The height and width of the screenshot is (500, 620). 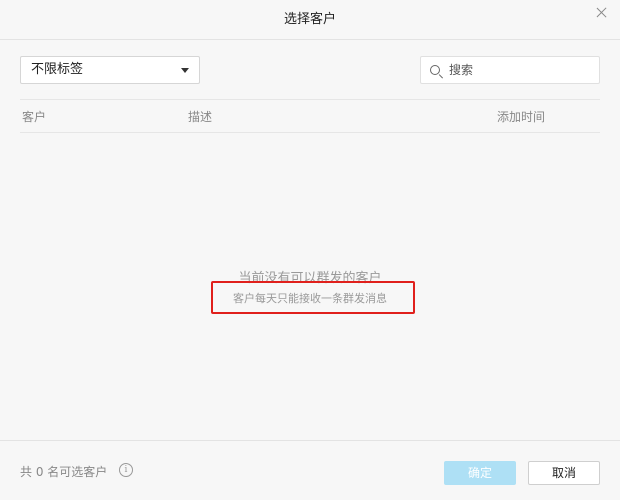 What do you see at coordinates (200, 117) in the screenshot?
I see `column-header-description: 描述` at bounding box center [200, 117].